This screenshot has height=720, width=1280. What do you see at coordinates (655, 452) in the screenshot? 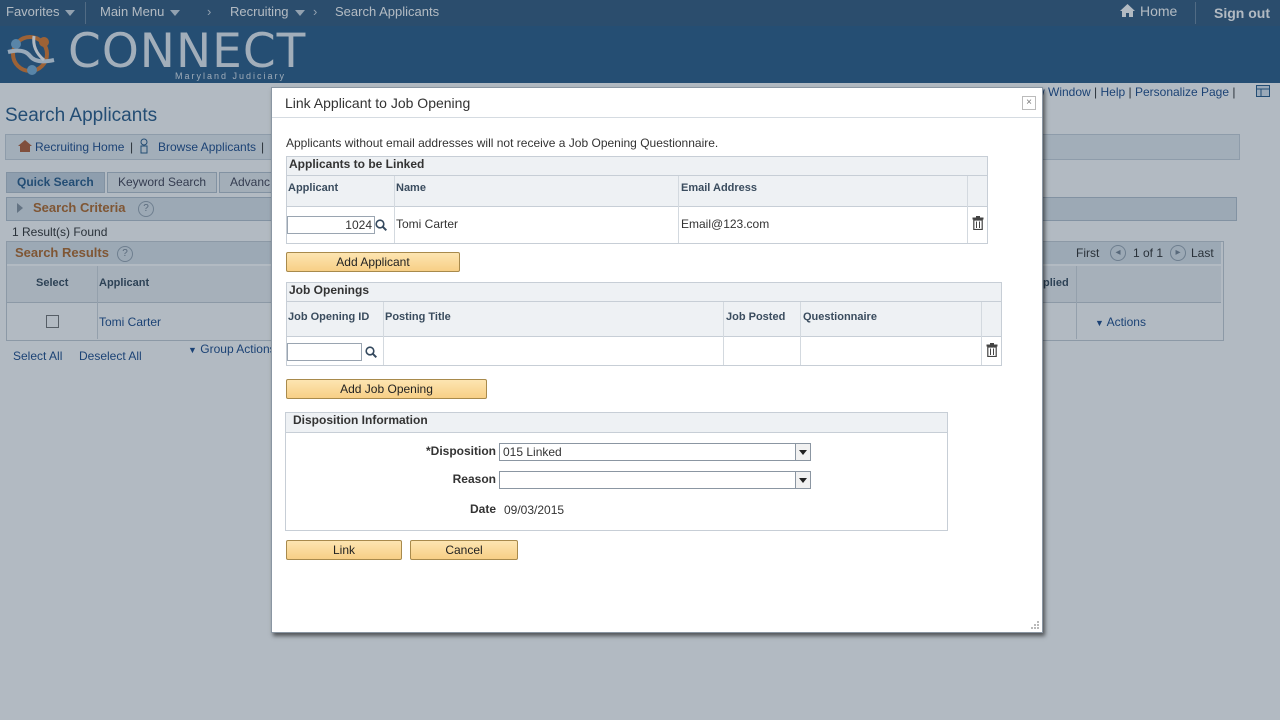
I see `disposition-select: 015 Linked` at bounding box center [655, 452].